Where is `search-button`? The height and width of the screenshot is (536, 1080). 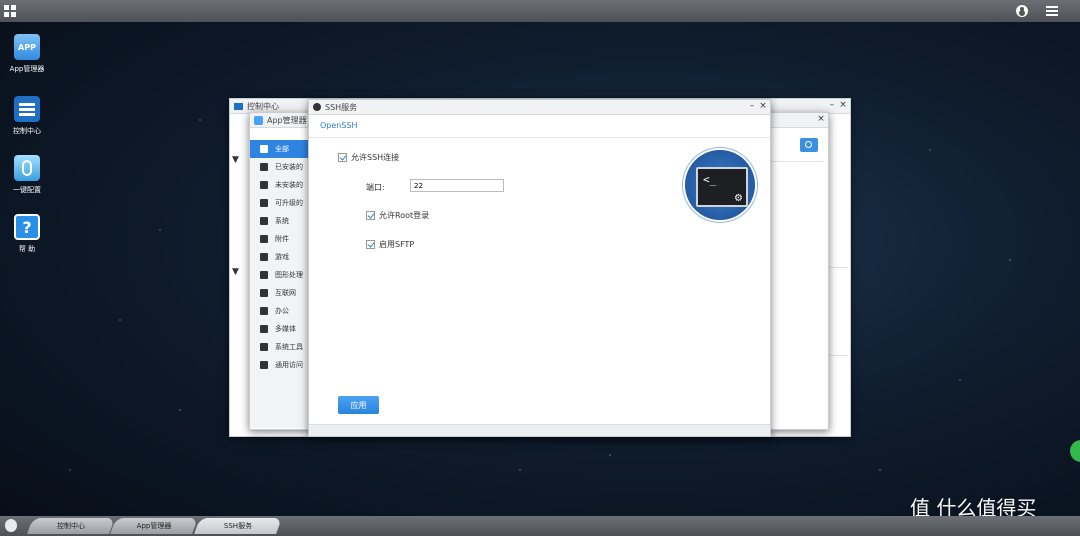
search-button is located at coordinates (809, 145).